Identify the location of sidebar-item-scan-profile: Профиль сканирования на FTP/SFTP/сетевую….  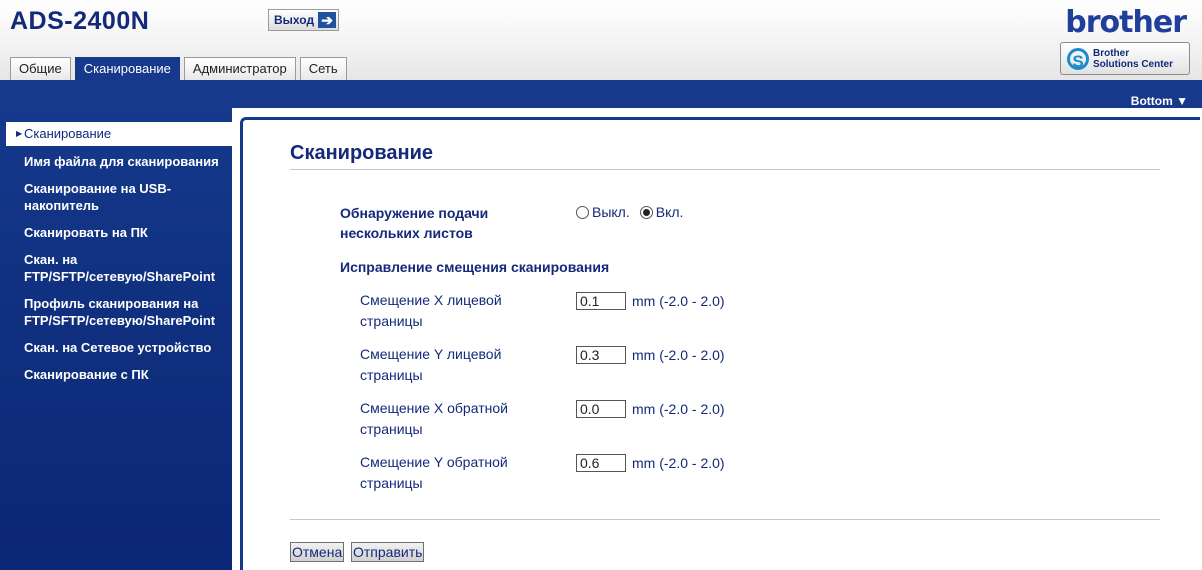
(119, 312).